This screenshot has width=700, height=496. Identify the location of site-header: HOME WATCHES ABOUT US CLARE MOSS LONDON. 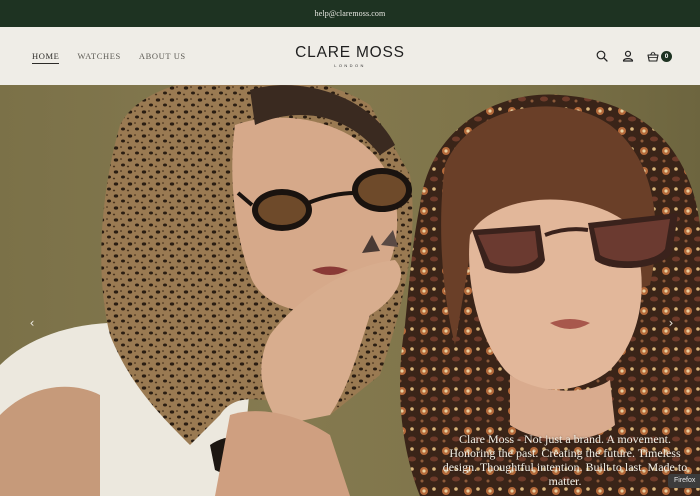
(350, 56).